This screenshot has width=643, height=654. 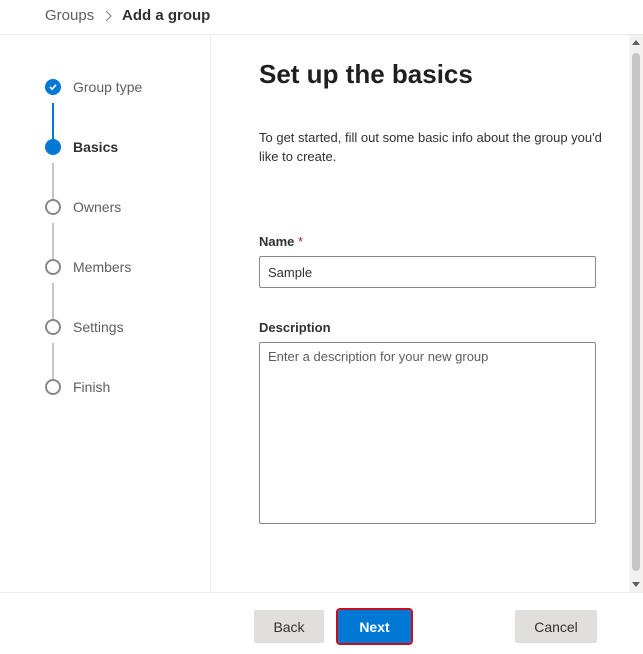 I want to click on name-field-label: Name *, so click(x=281, y=241).